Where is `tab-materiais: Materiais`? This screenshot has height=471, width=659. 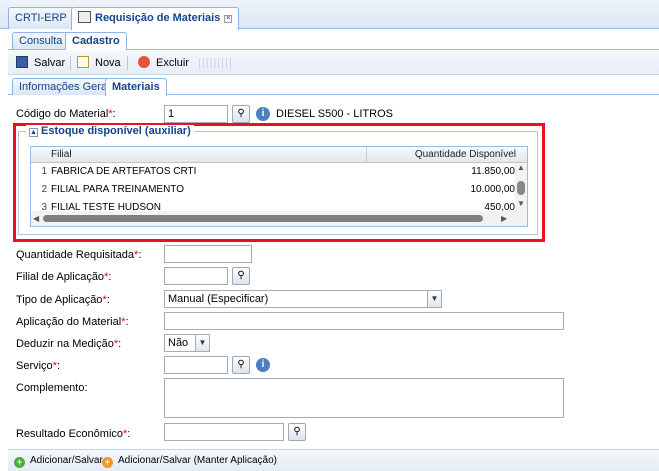
tab-materiais: Materiais is located at coordinates (136, 87).